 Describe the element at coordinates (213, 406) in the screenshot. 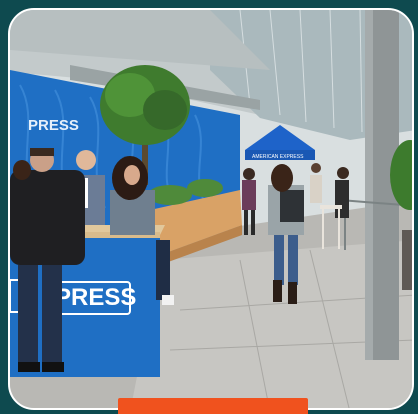

I see `orange-action-button` at that location.